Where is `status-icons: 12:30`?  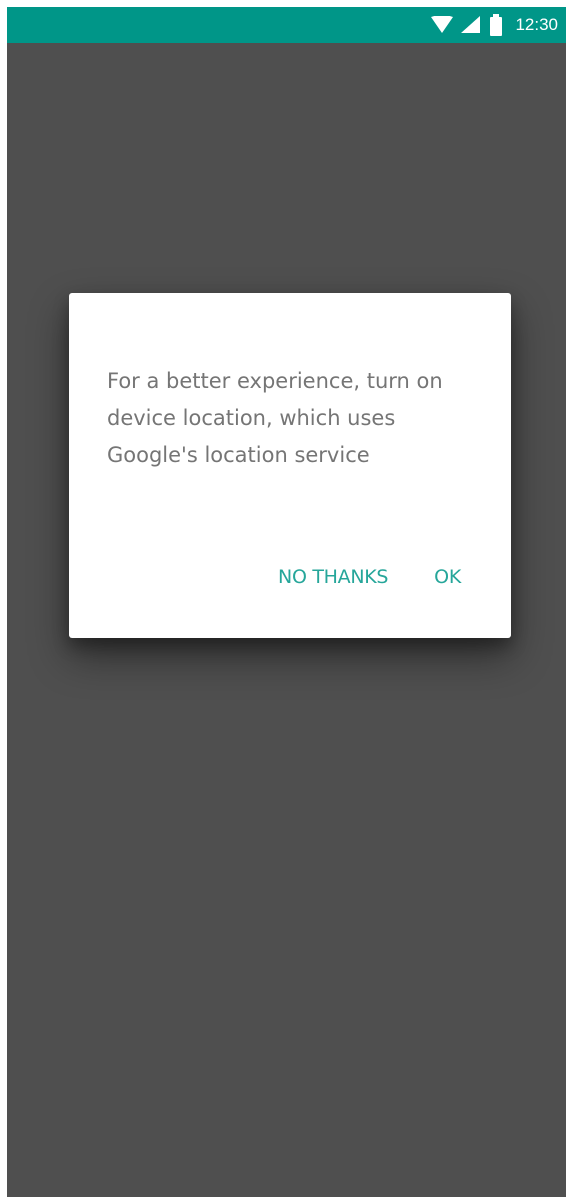
status-icons: 12:30 is located at coordinates (494, 25).